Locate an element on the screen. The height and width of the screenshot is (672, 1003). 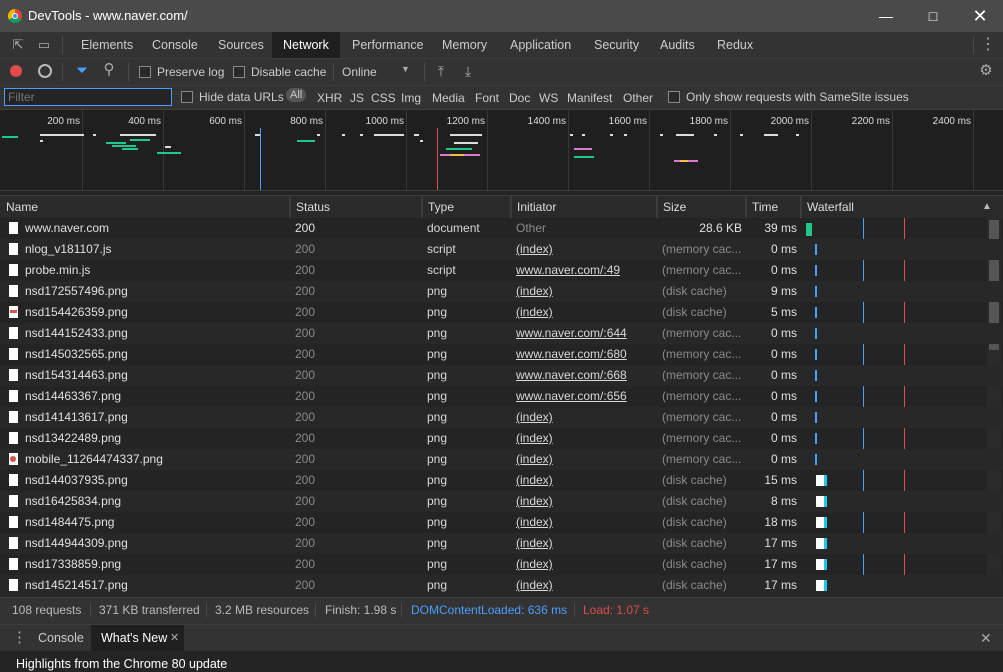
tab-memory: Memory is located at coordinates (464, 45).